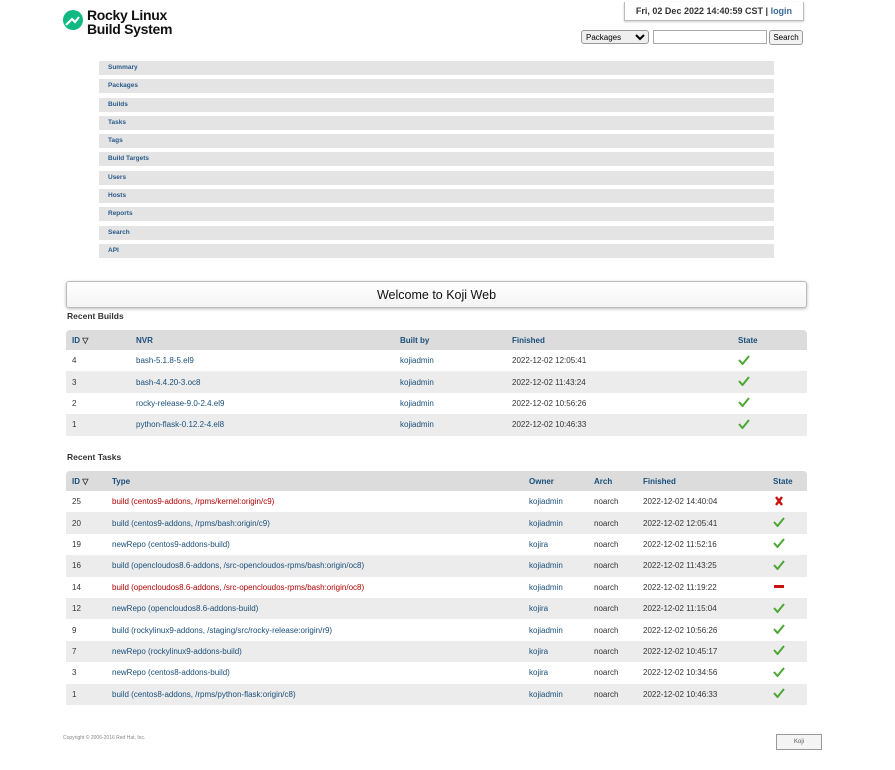  What do you see at coordinates (436, 86) in the screenshot?
I see `nav-item-packages: Packages` at bounding box center [436, 86].